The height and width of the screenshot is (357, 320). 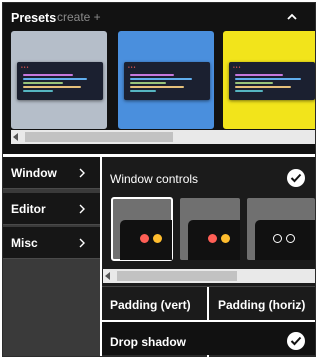 I want to click on sidebar-item-editor: Editor, so click(x=51, y=209).